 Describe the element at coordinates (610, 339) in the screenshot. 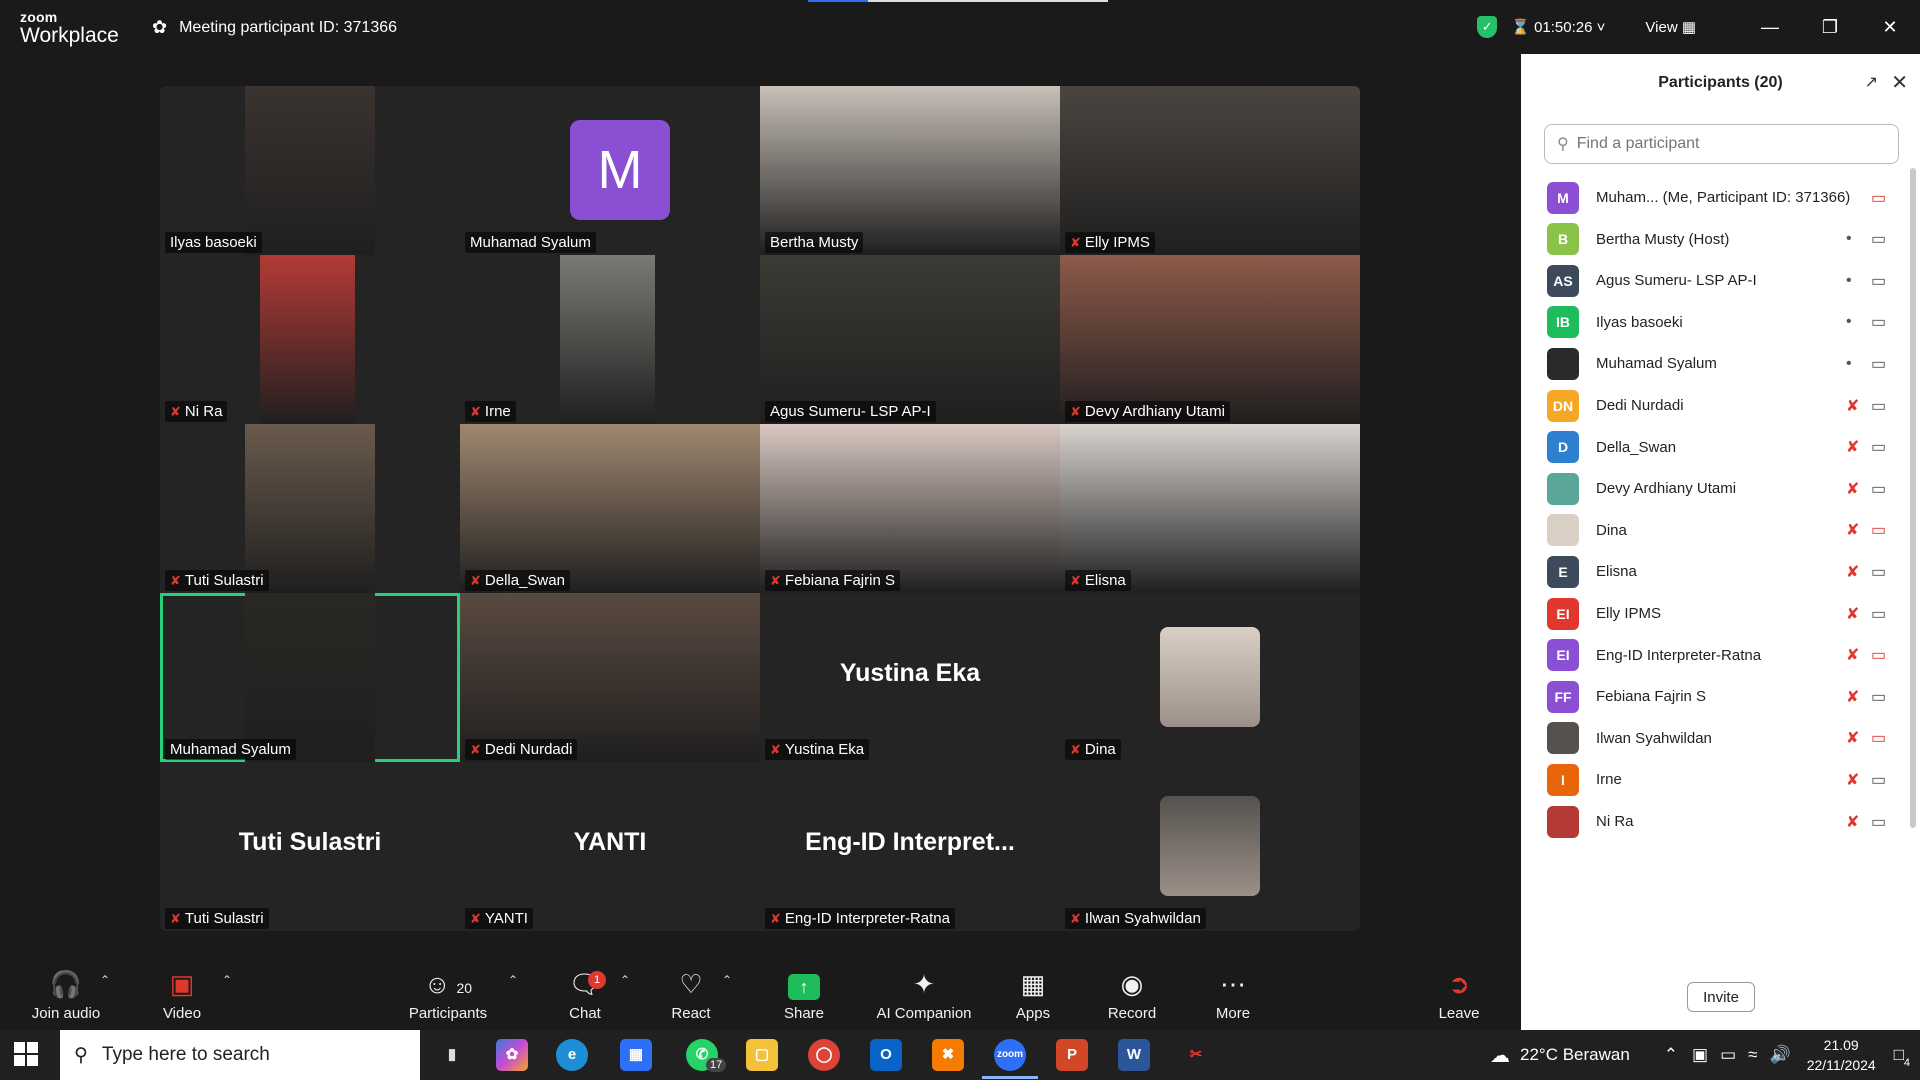

I see `video-tile: ✘ Irne` at that location.